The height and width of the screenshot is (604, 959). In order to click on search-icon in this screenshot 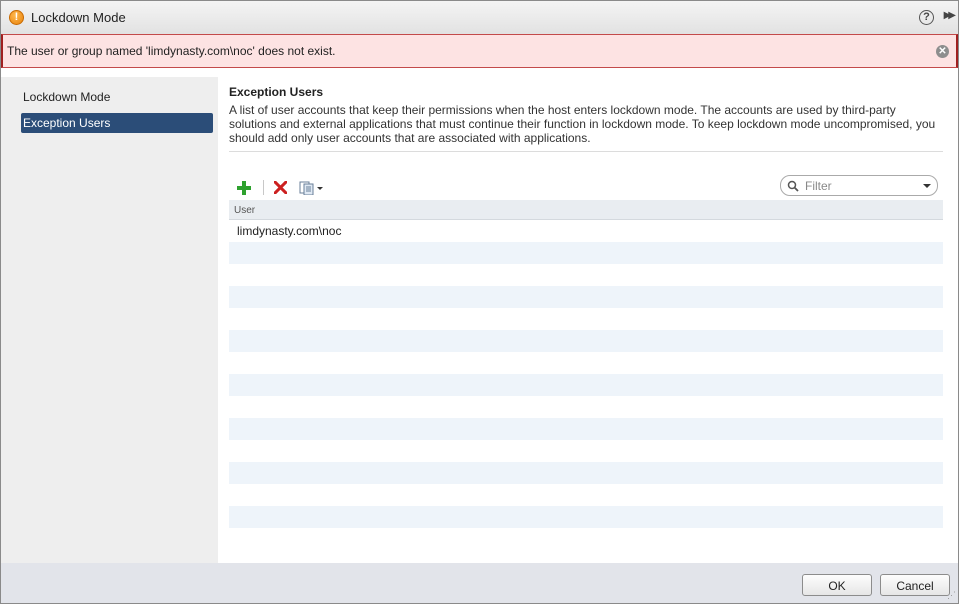, I will do `click(793, 186)`.